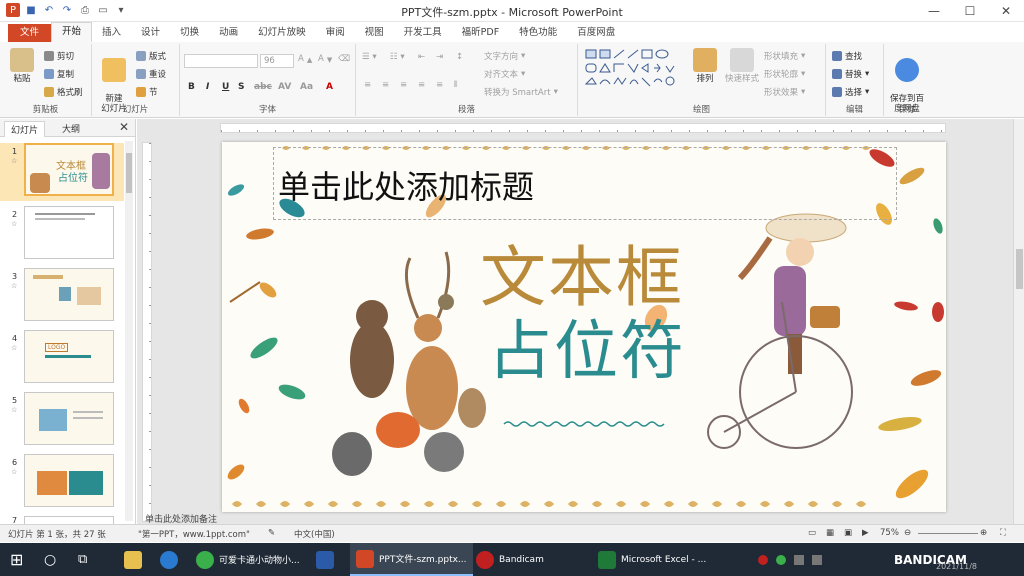 Image resolution: width=1024 pixels, height=576 pixels. Describe the element at coordinates (207, 87) in the screenshot. I see `italic-button: I` at that location.